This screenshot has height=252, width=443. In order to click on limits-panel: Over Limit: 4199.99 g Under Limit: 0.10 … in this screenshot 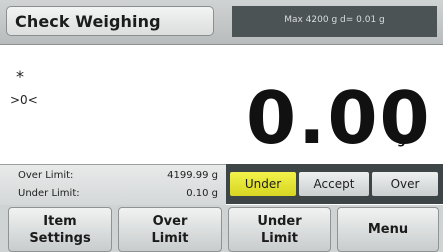, I will do `click(113, 184)`.